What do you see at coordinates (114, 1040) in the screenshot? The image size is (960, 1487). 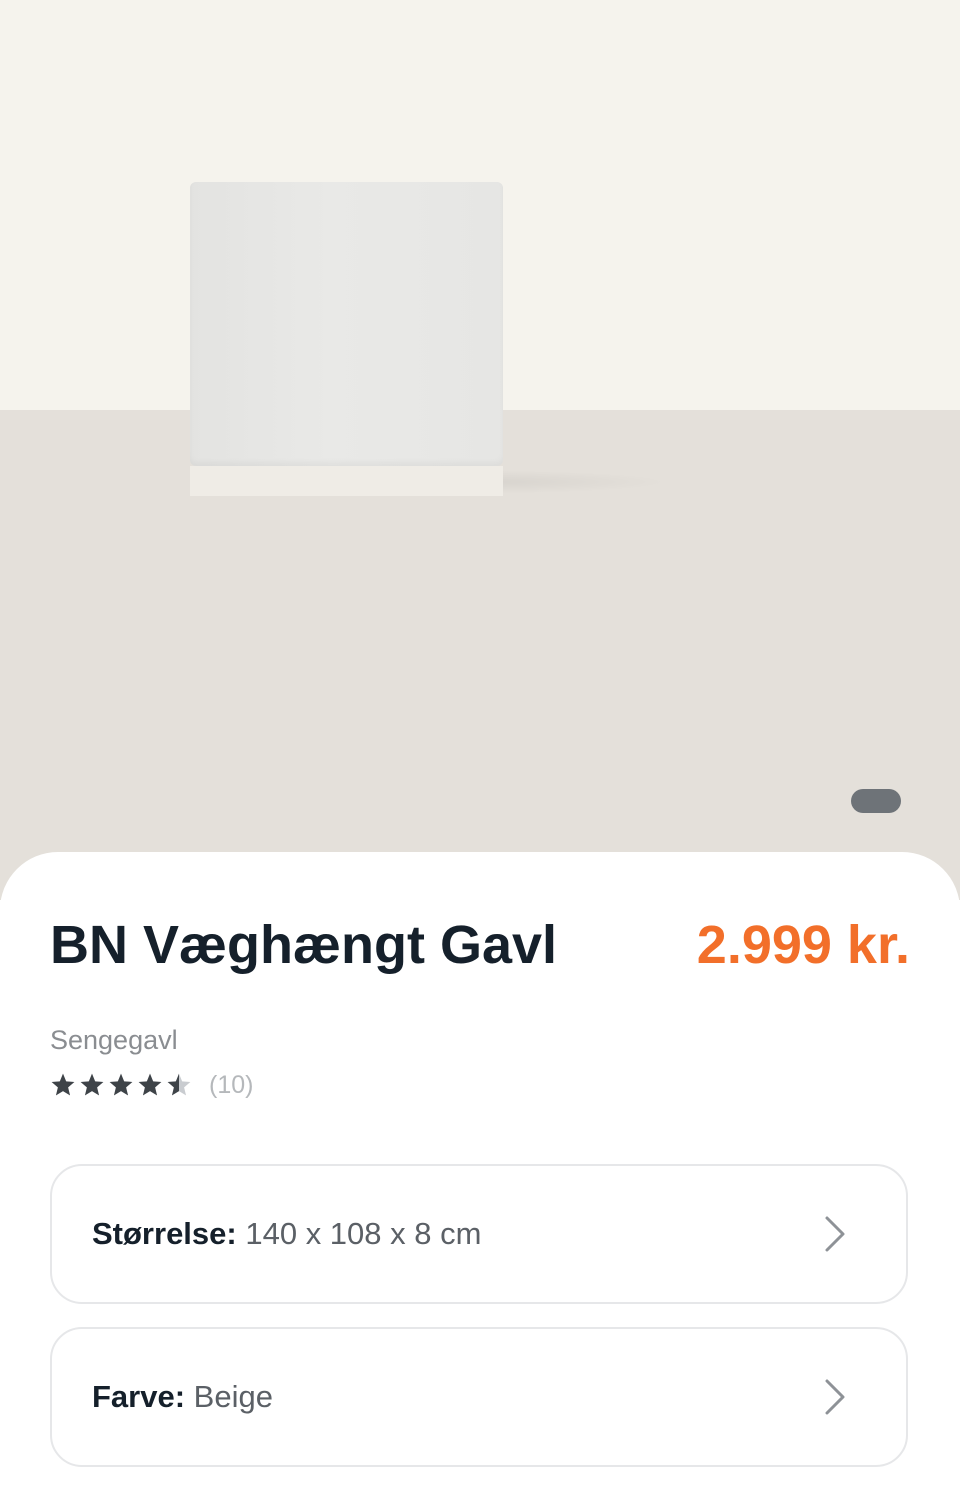 I see `product-category: Sengegavl` at bounding box center [114, 1040].